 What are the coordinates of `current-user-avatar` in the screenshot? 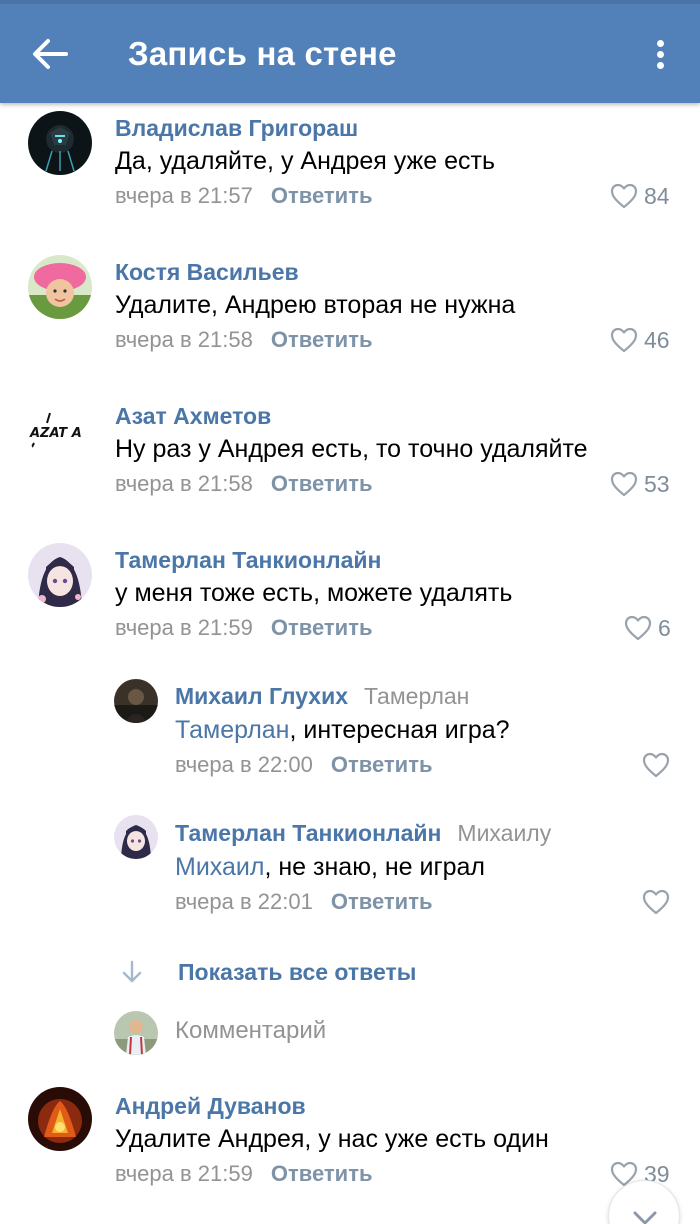 It's located at (136, 1033).